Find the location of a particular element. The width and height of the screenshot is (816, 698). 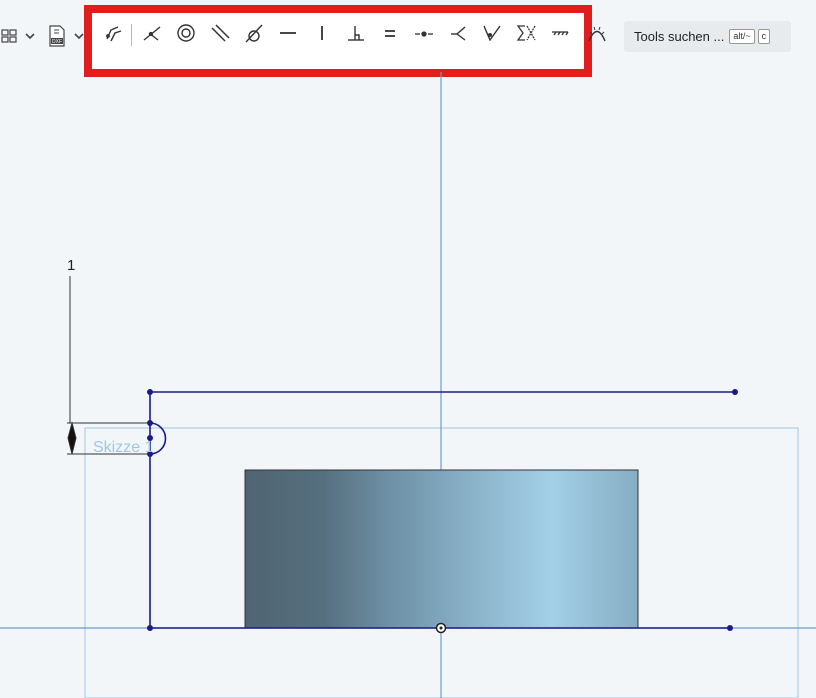

parallel-icon is located at coordinates (220, 33).